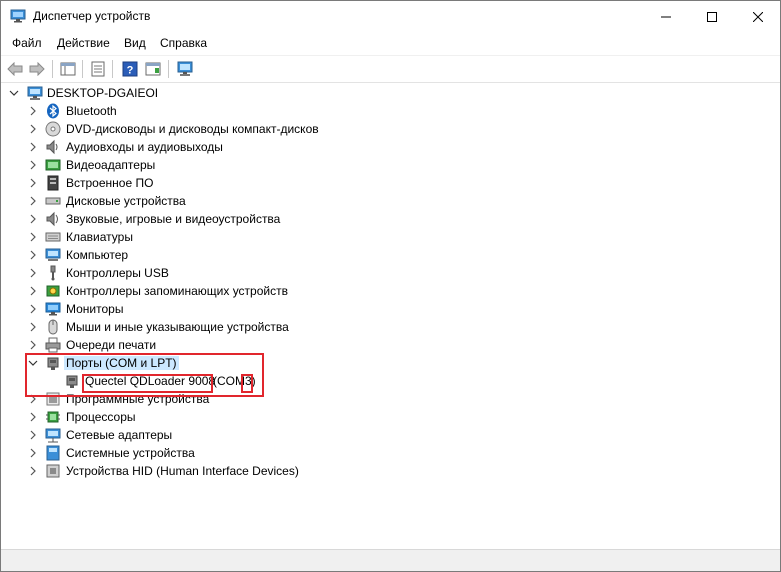 This screenshot has width=781, height=572. What do you see at coordinates (53, 417) in the screenshot?
I see `processor-icon` at bounding box center [53, 417].